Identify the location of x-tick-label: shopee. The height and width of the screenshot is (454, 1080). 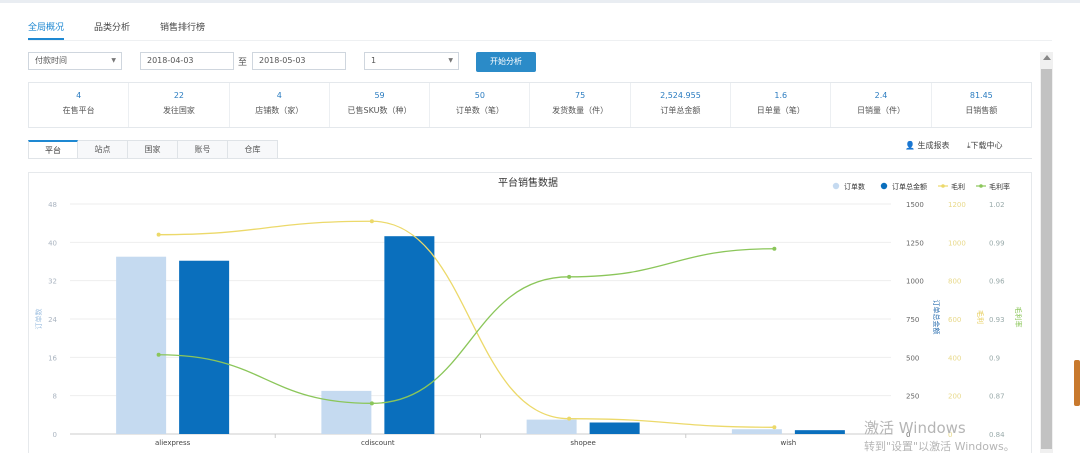
(582, 443).